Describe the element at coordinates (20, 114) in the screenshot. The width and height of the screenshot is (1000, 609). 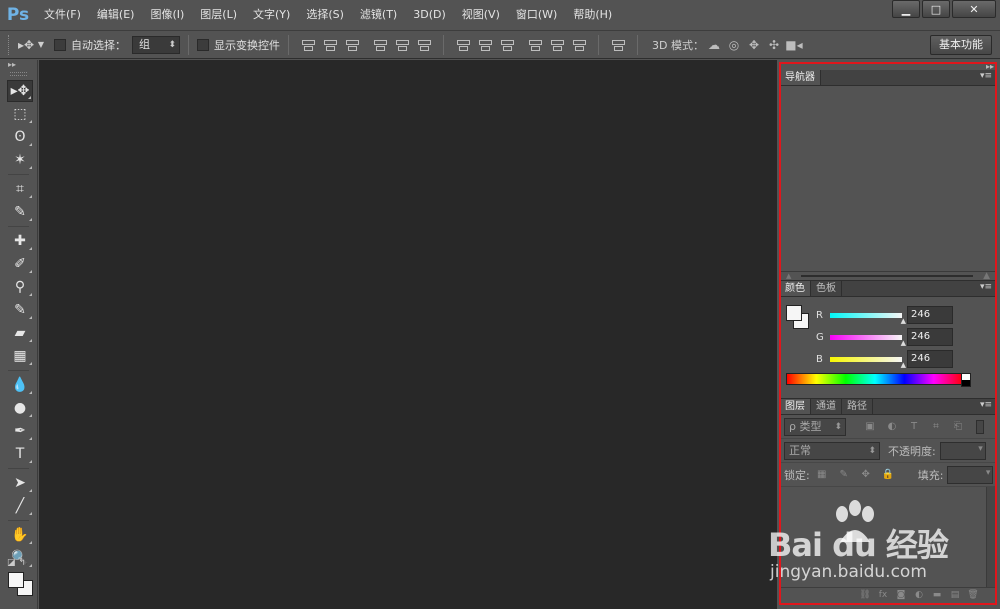
I see `marquee-tool-icon: ⬚` at that location.